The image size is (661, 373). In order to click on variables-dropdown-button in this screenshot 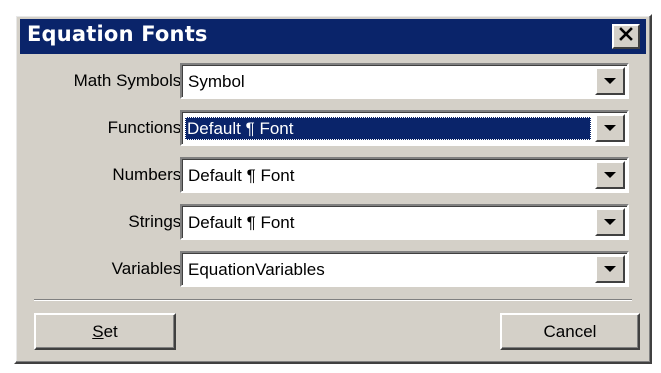, I will do `click(610, 269)`.